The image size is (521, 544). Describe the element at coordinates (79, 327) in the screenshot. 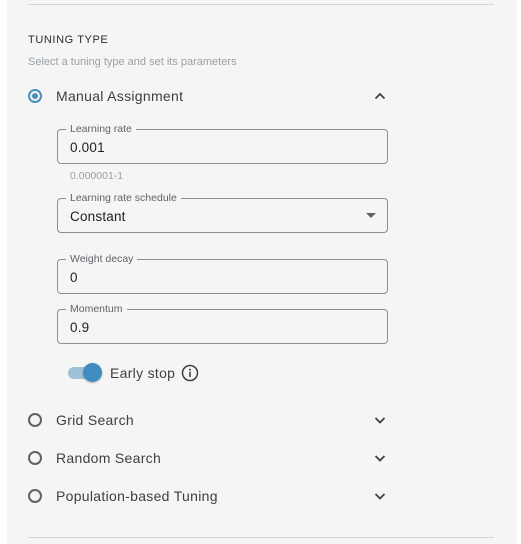

I see `momentum-value: 0.9` at that location.